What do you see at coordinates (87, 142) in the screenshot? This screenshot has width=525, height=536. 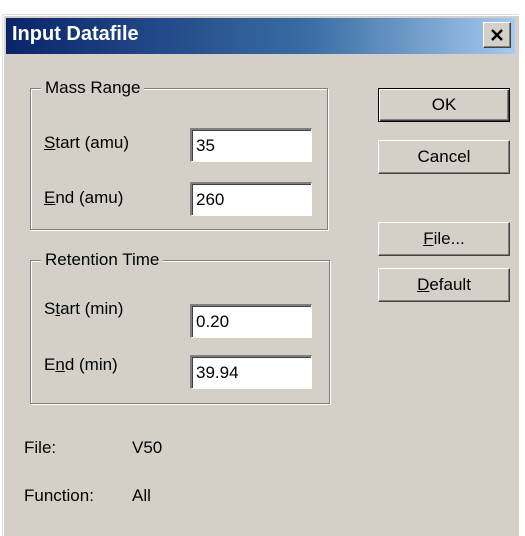 I see `mass-start-label: Start (amu)` at bounding box center [87, 142].